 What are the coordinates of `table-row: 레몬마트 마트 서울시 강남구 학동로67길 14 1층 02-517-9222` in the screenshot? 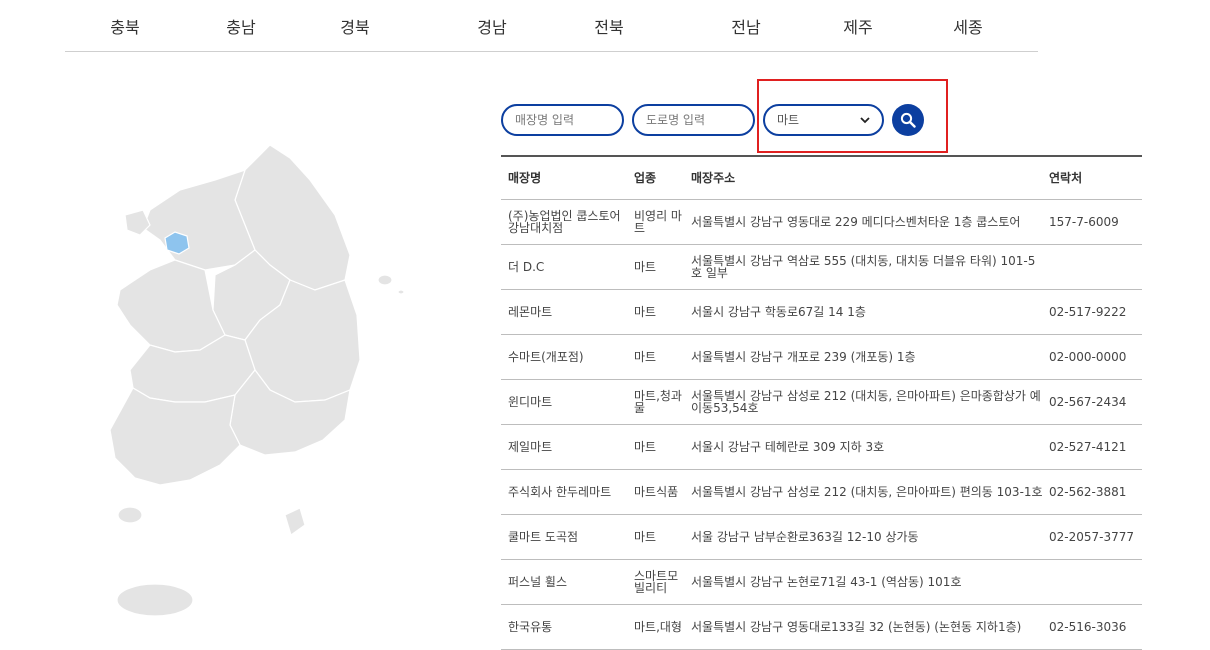 It's located at (821, 312).